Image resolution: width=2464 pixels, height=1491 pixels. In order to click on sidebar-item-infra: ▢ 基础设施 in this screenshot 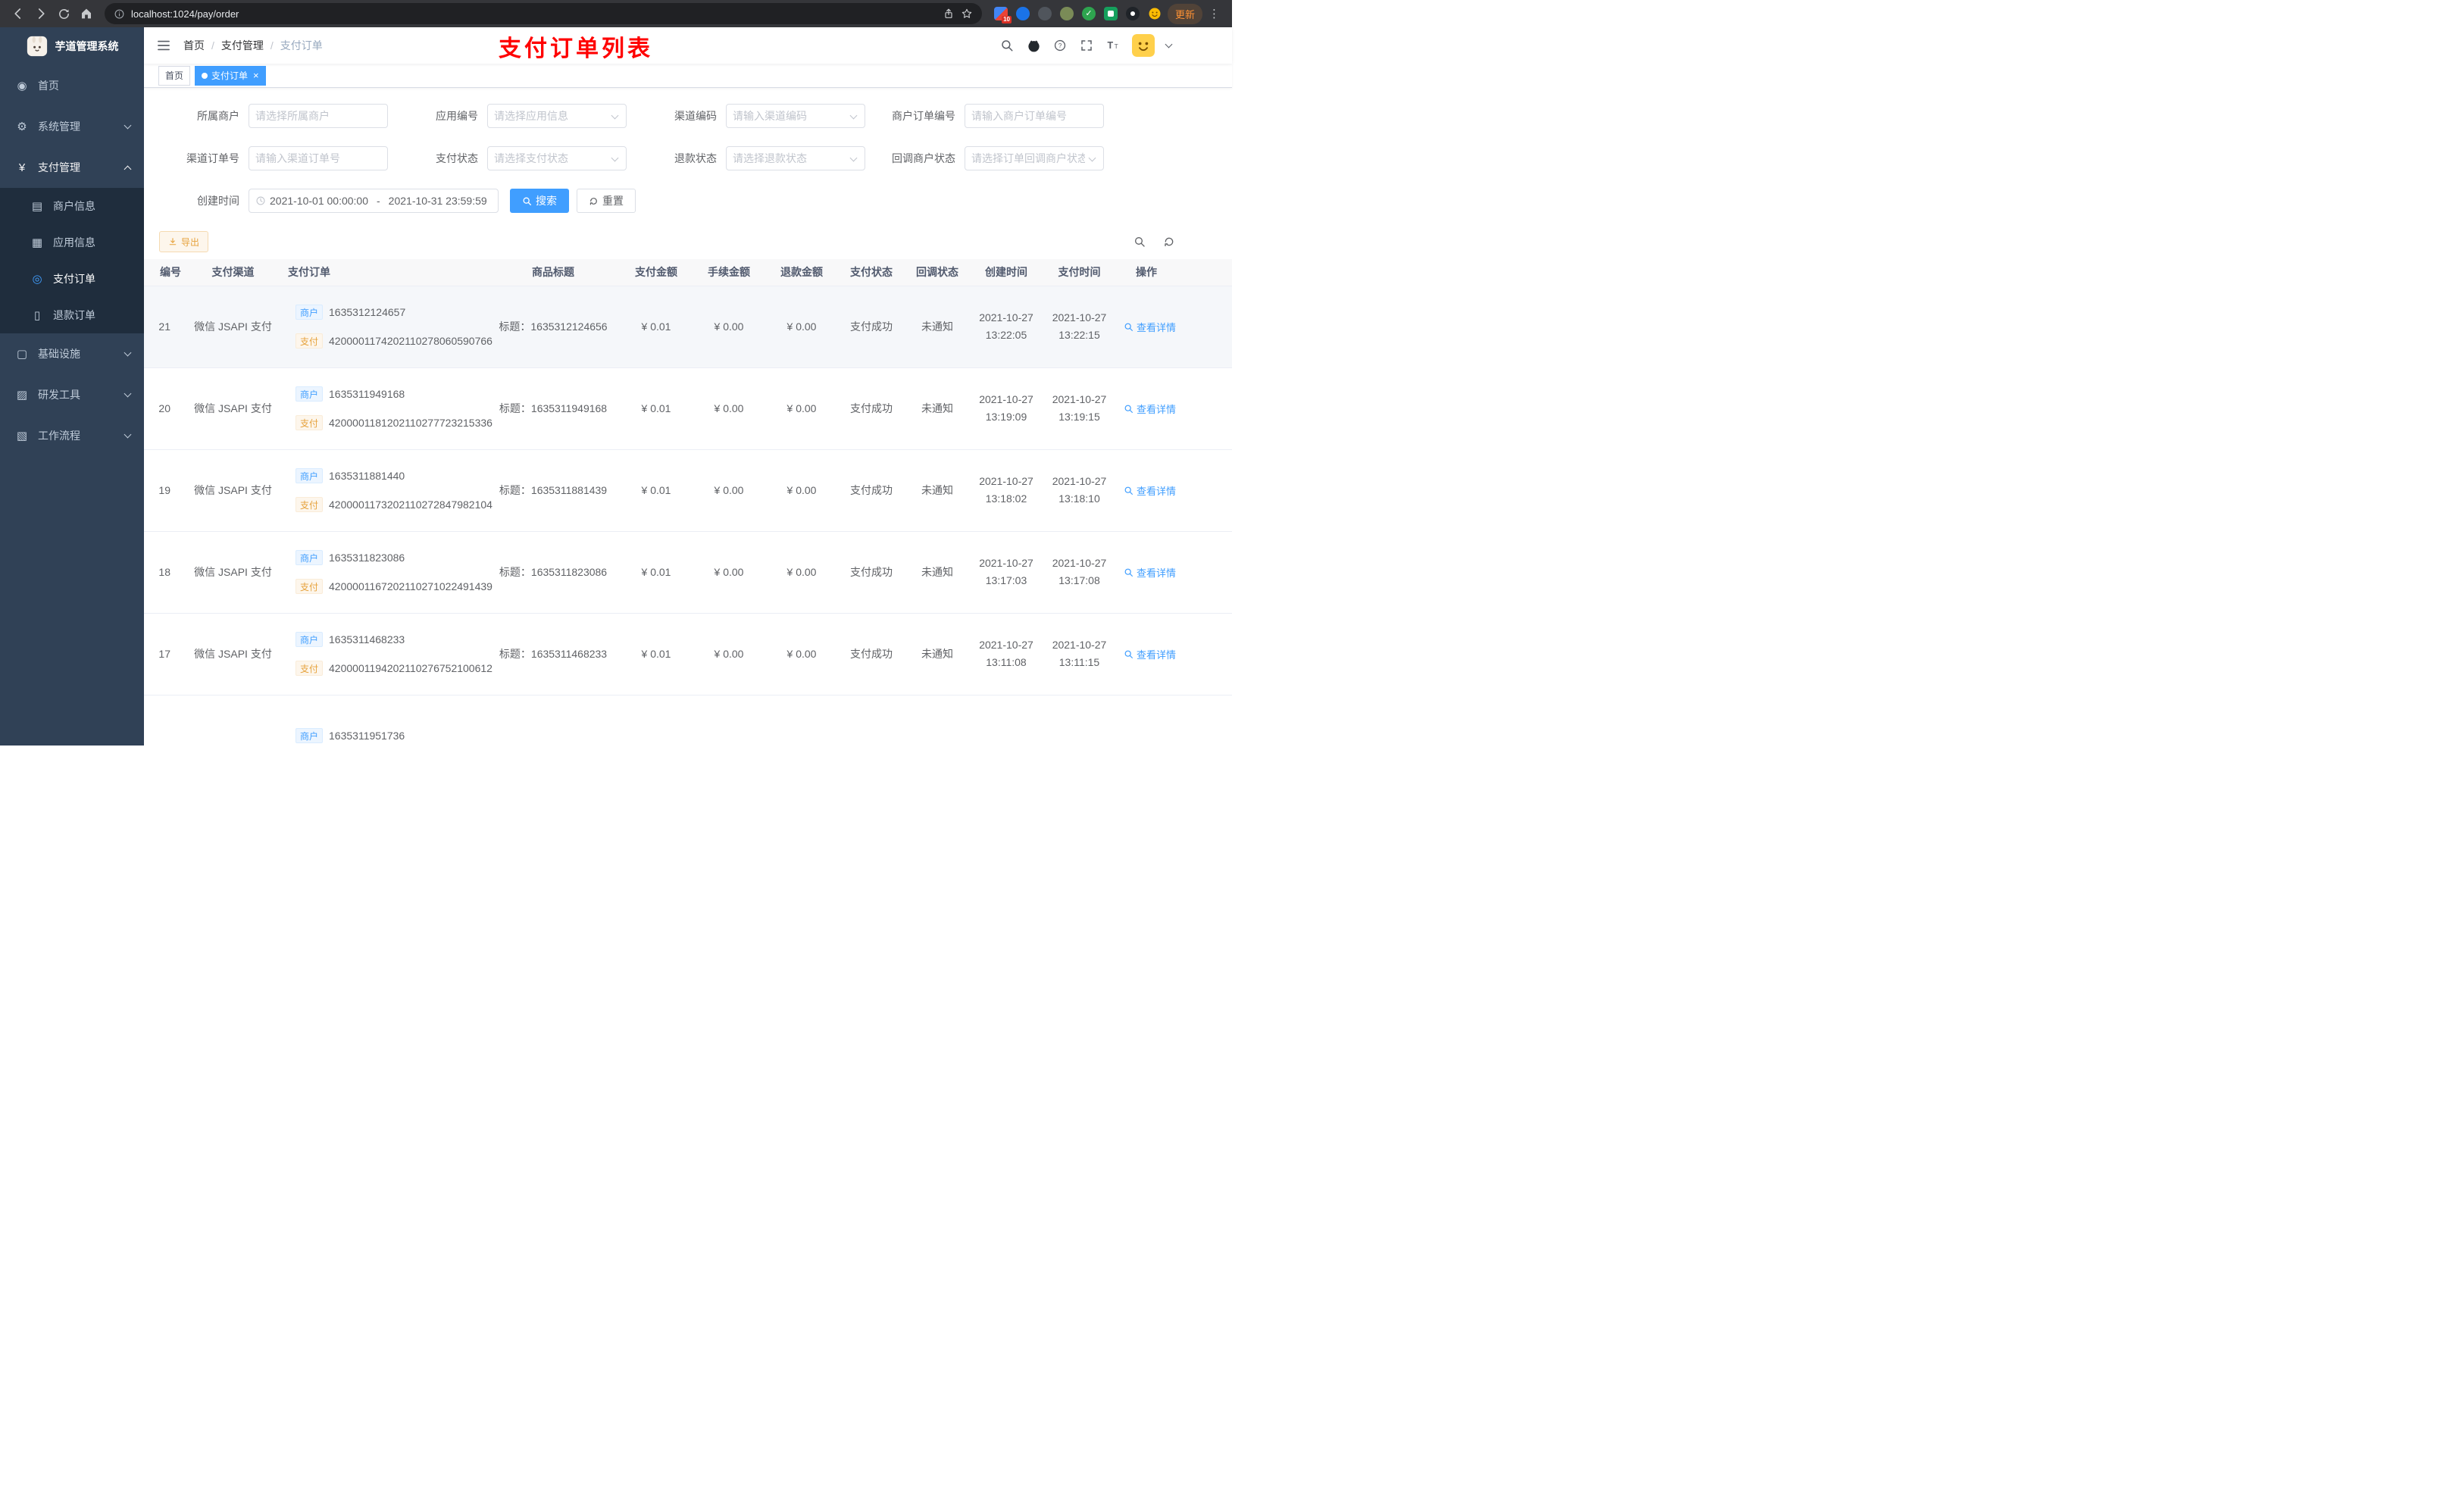, I will do `click(72, 353)`.